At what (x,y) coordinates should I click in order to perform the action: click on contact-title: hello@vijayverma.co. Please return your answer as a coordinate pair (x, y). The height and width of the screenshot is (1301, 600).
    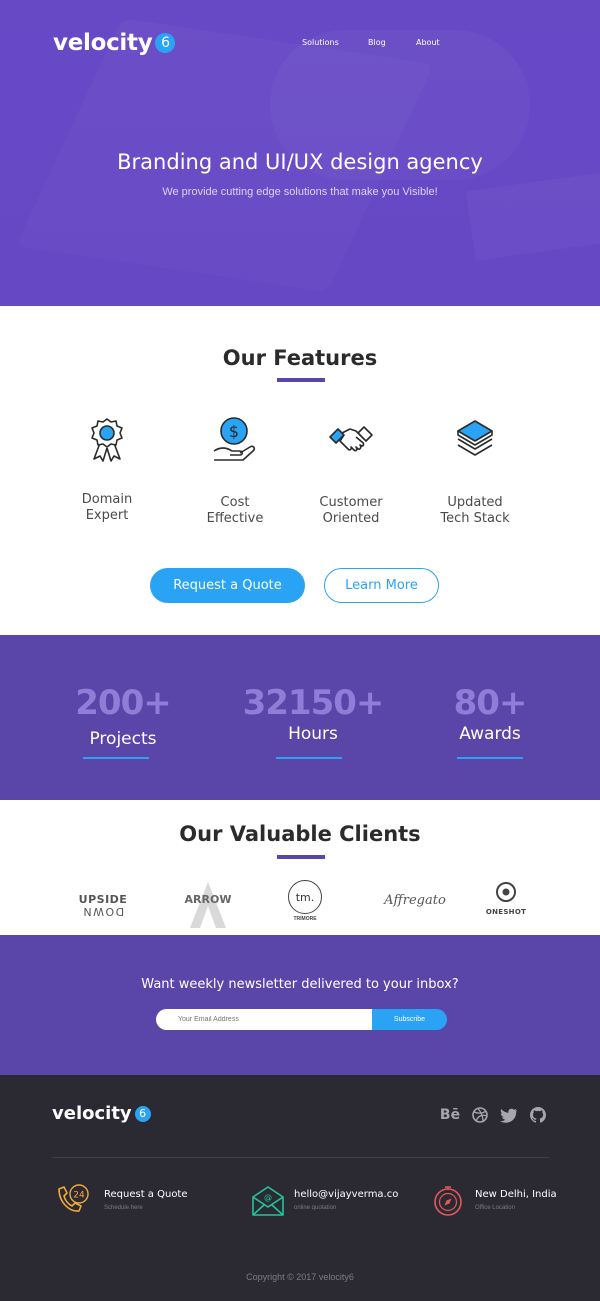
    Looking at the image, I should click on (346, 1194).